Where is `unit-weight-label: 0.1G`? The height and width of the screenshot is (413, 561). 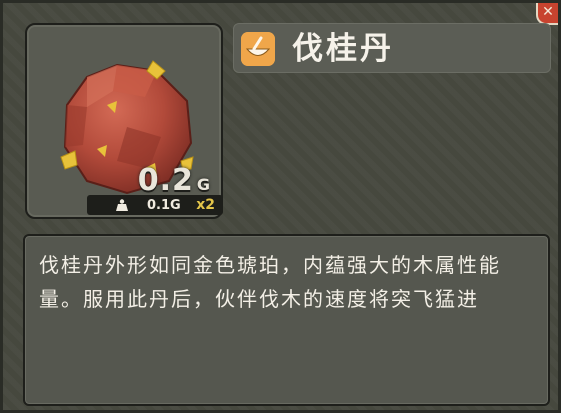 unit-weight-label: 0.1G is located at coordinates (164, 205).